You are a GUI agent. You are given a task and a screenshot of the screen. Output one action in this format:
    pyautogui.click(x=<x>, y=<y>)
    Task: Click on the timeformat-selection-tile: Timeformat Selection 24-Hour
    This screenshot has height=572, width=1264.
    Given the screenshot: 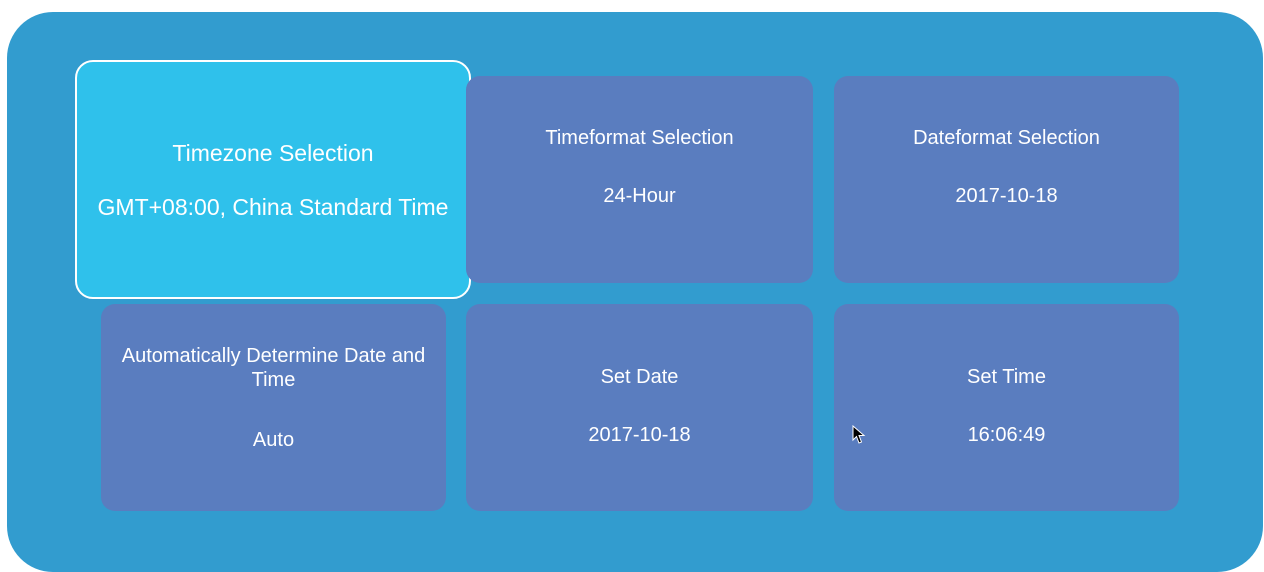 What is the action you would take?
    pyautogui.click(x=639, y=179)
    